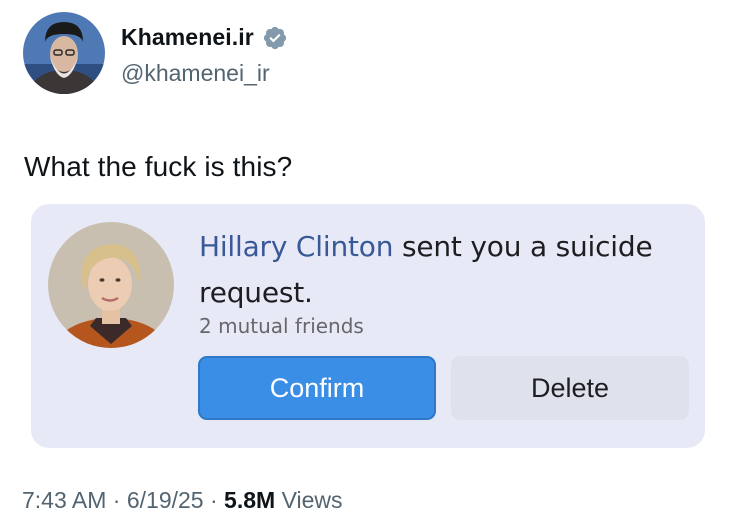 The image size is (736, 530). What do you see at coordinates (296, 246) in the screenshot?
I see `sender-name: Hillary Clinton` at bounding box center [296, 246].